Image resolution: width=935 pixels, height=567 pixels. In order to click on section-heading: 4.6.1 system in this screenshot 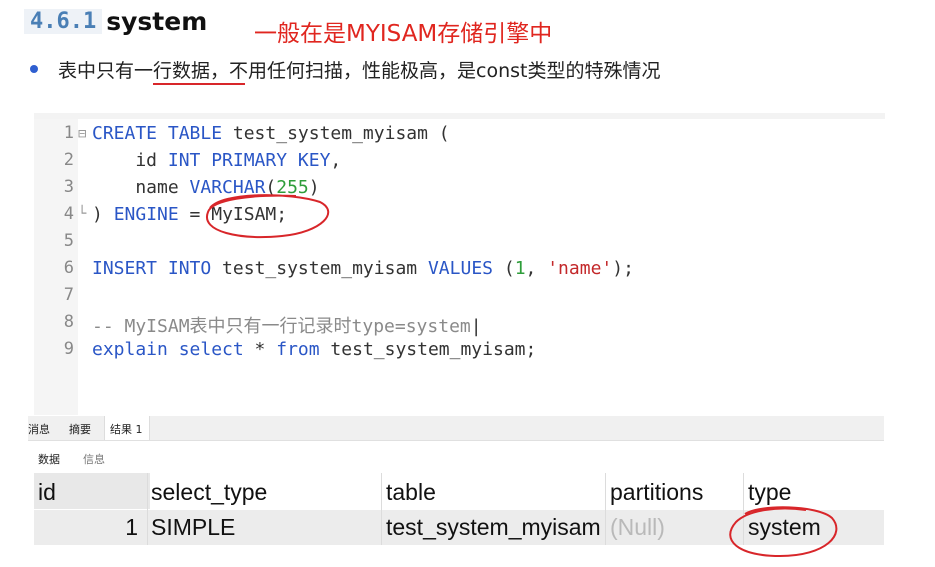, I will do `click(115, 21)`.